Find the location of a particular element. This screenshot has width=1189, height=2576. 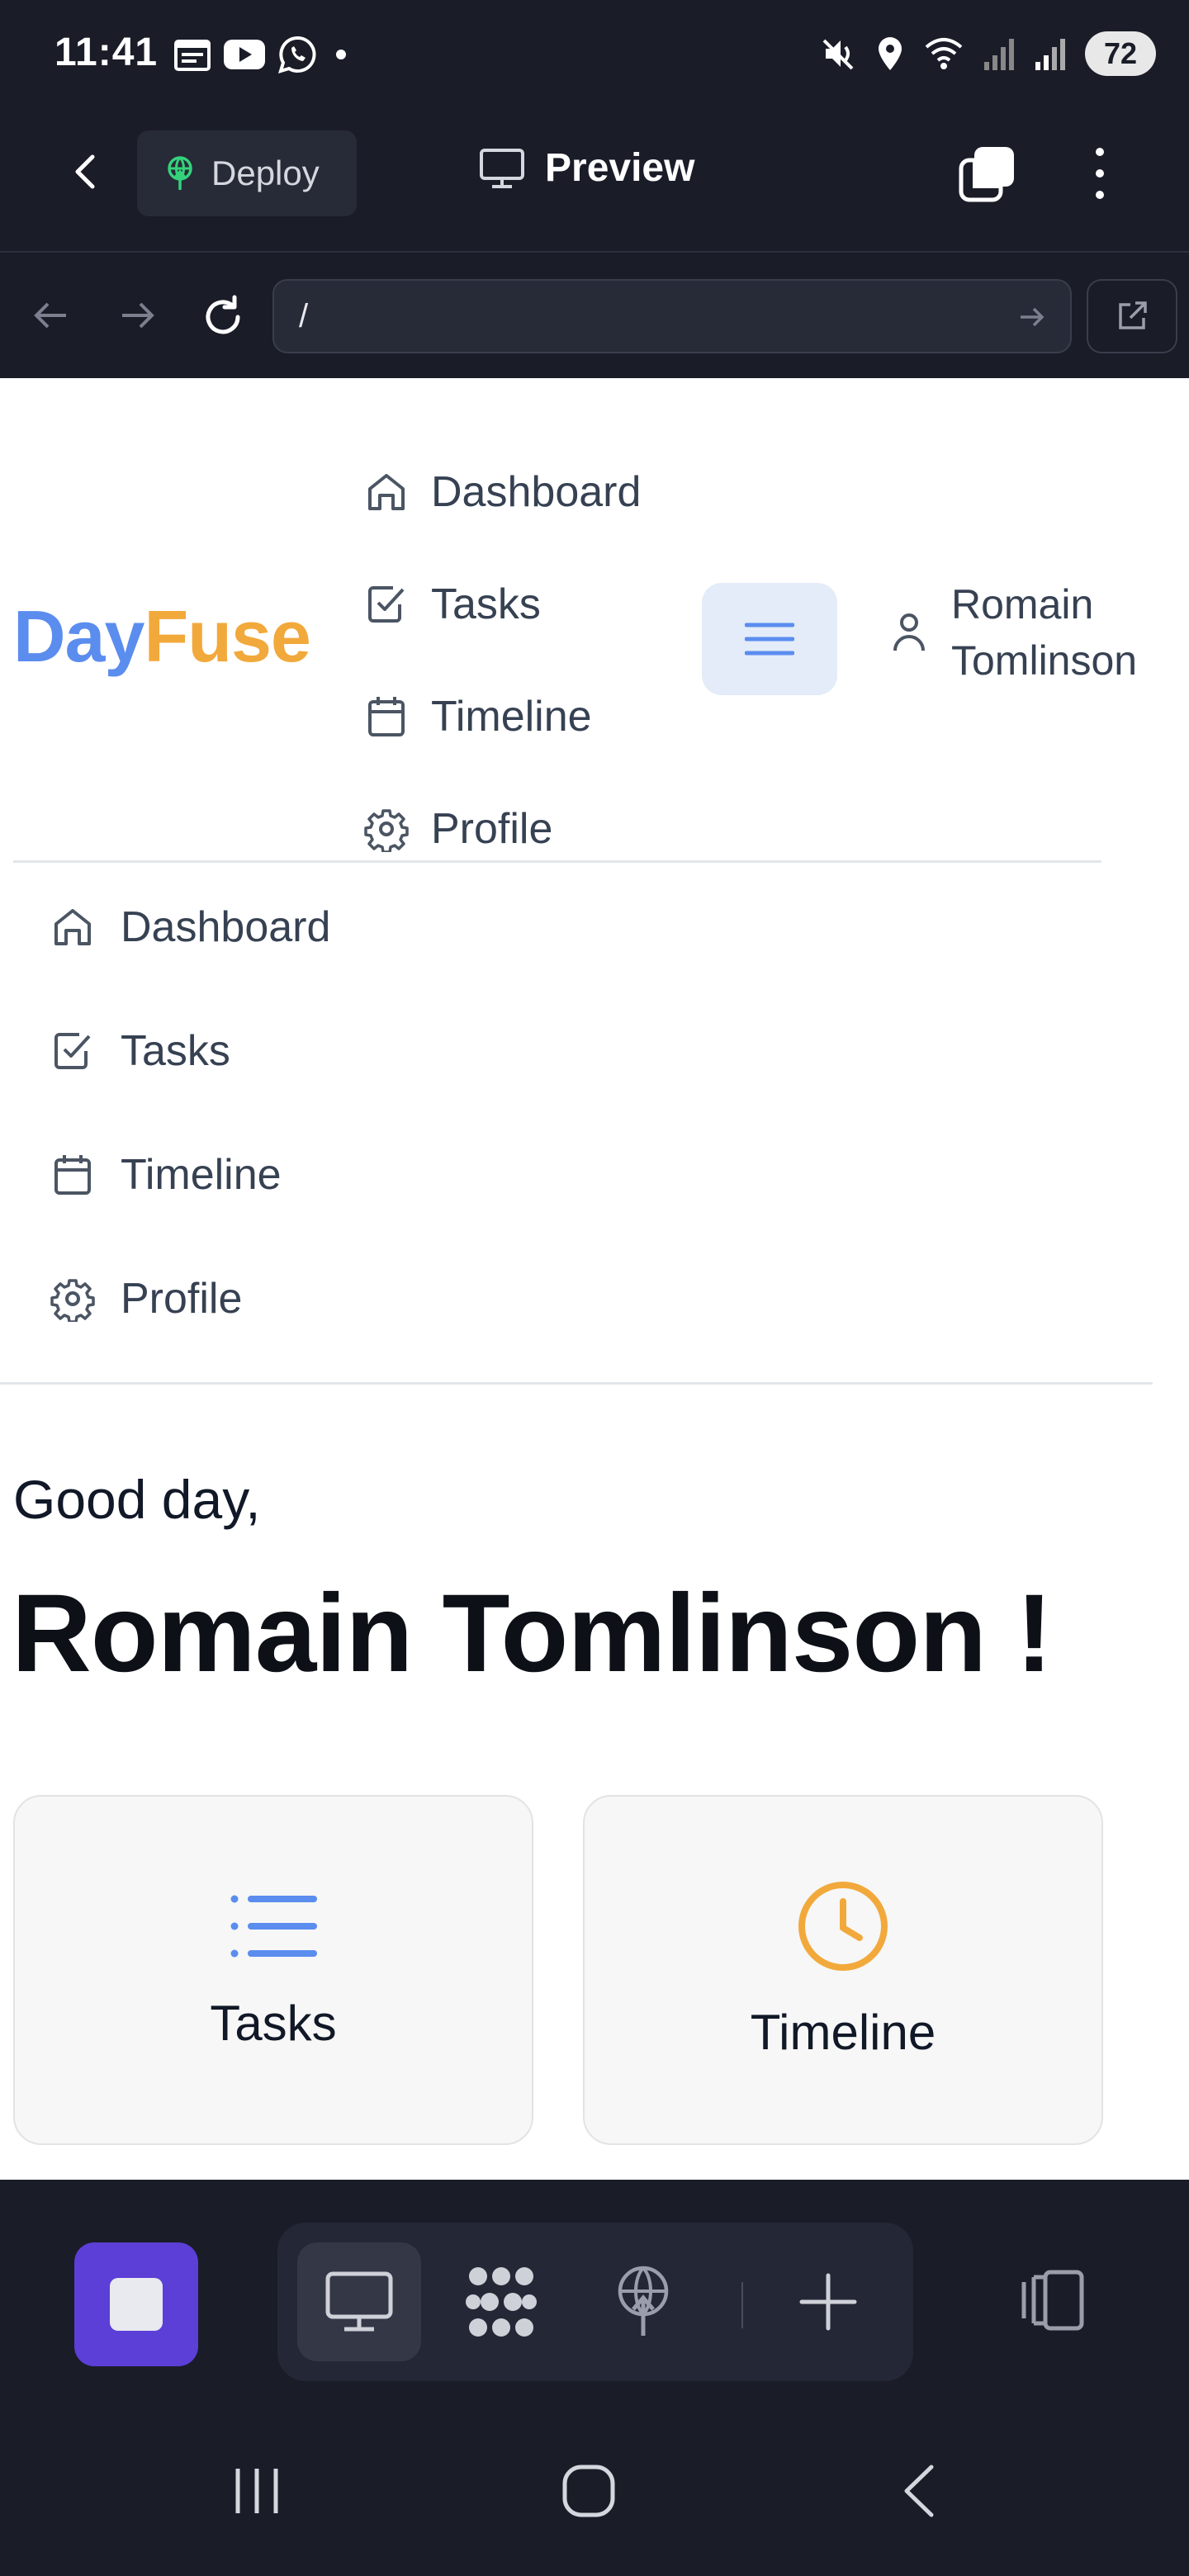

top-nav-label: Timeline is located at coordinates (511, 717).